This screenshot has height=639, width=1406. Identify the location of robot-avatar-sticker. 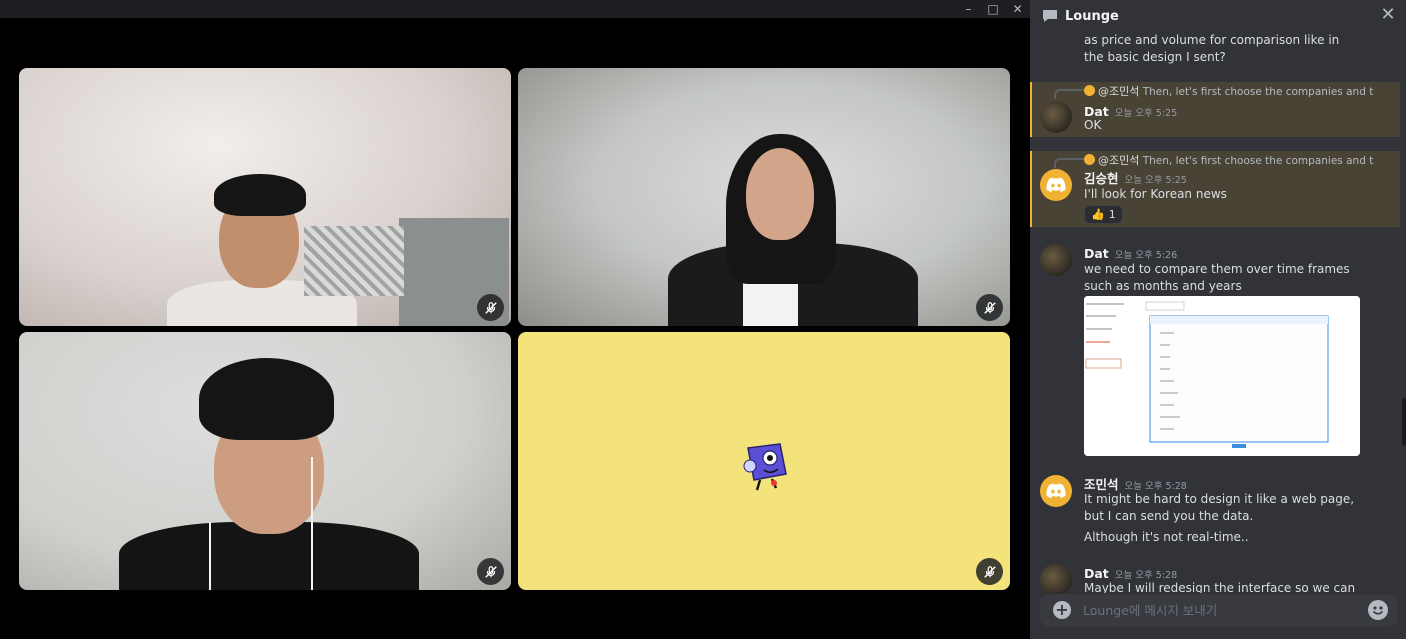
(765, 467).